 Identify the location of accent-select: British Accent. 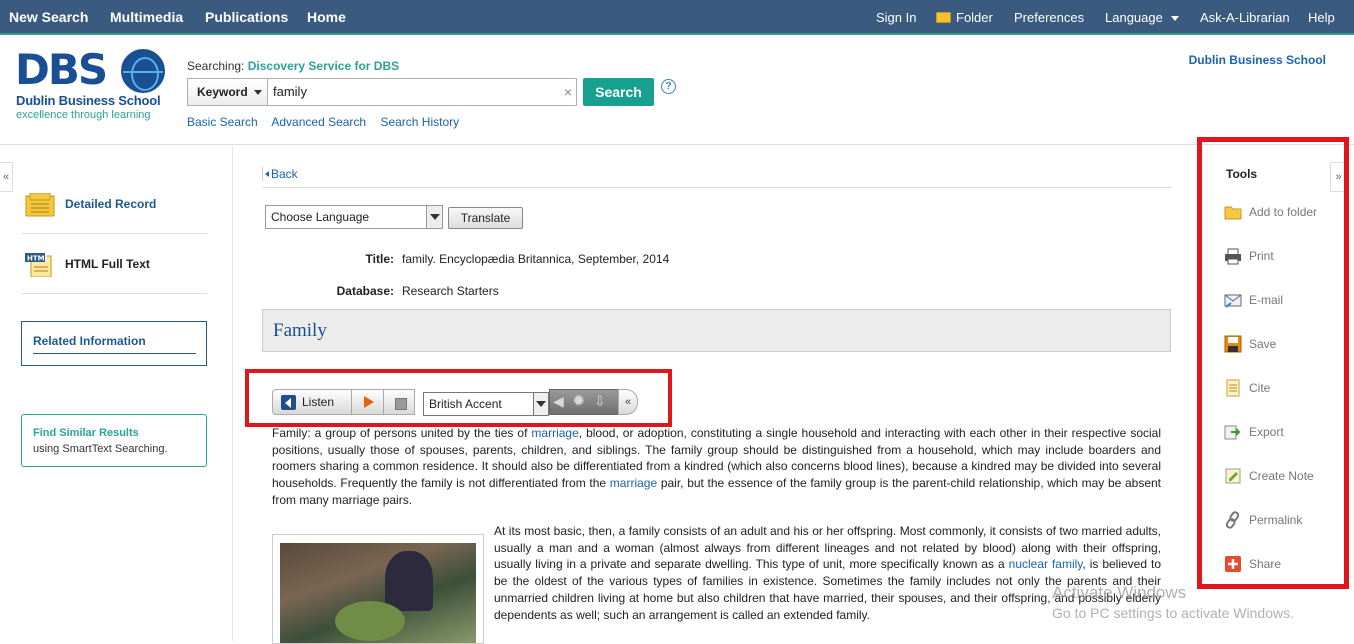
(486, 404).